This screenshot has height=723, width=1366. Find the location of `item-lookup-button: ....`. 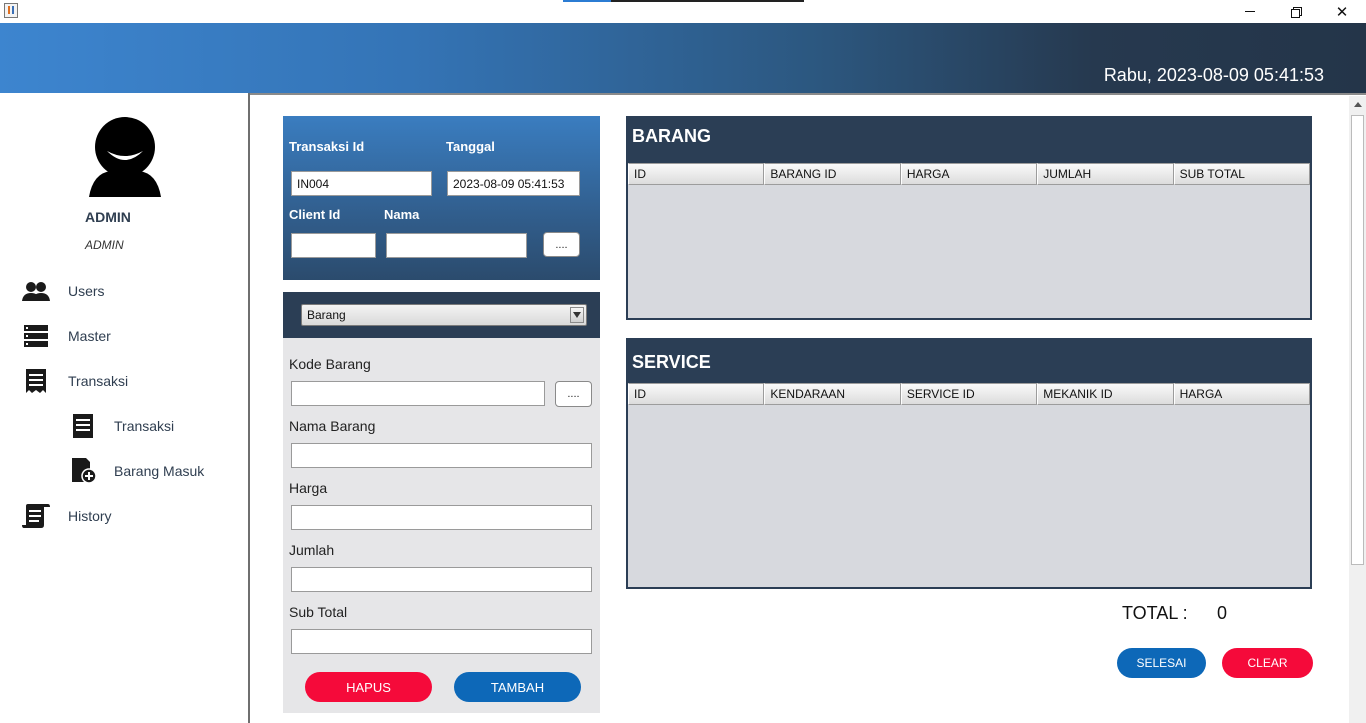

item-lookup-button: .... is located at coordinates (573, 394).